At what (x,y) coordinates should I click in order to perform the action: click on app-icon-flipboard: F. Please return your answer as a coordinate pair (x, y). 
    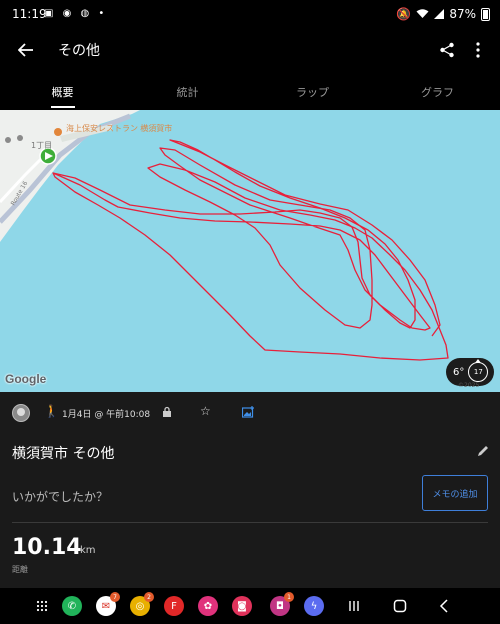
    Looking at the image, I should click on (174, 606).